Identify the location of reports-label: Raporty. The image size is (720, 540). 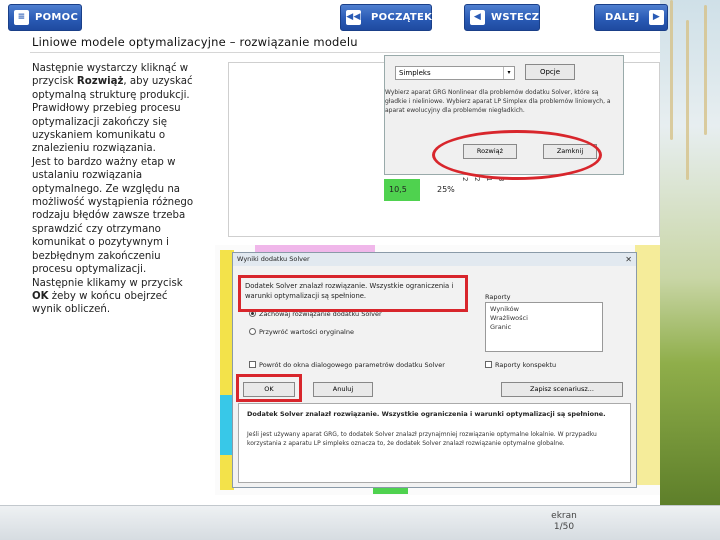
(498, 297).